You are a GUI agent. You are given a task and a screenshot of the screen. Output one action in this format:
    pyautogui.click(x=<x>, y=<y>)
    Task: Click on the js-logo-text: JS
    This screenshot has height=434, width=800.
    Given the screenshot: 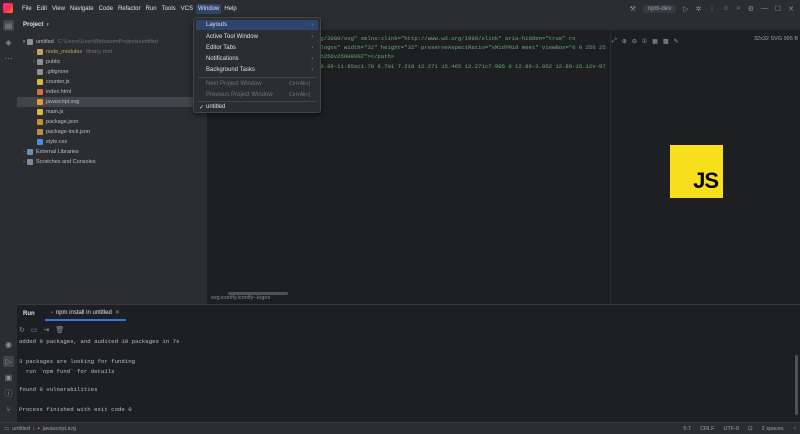 What is the action you would take?
    pyautogui.click(x=706, y=180)
    